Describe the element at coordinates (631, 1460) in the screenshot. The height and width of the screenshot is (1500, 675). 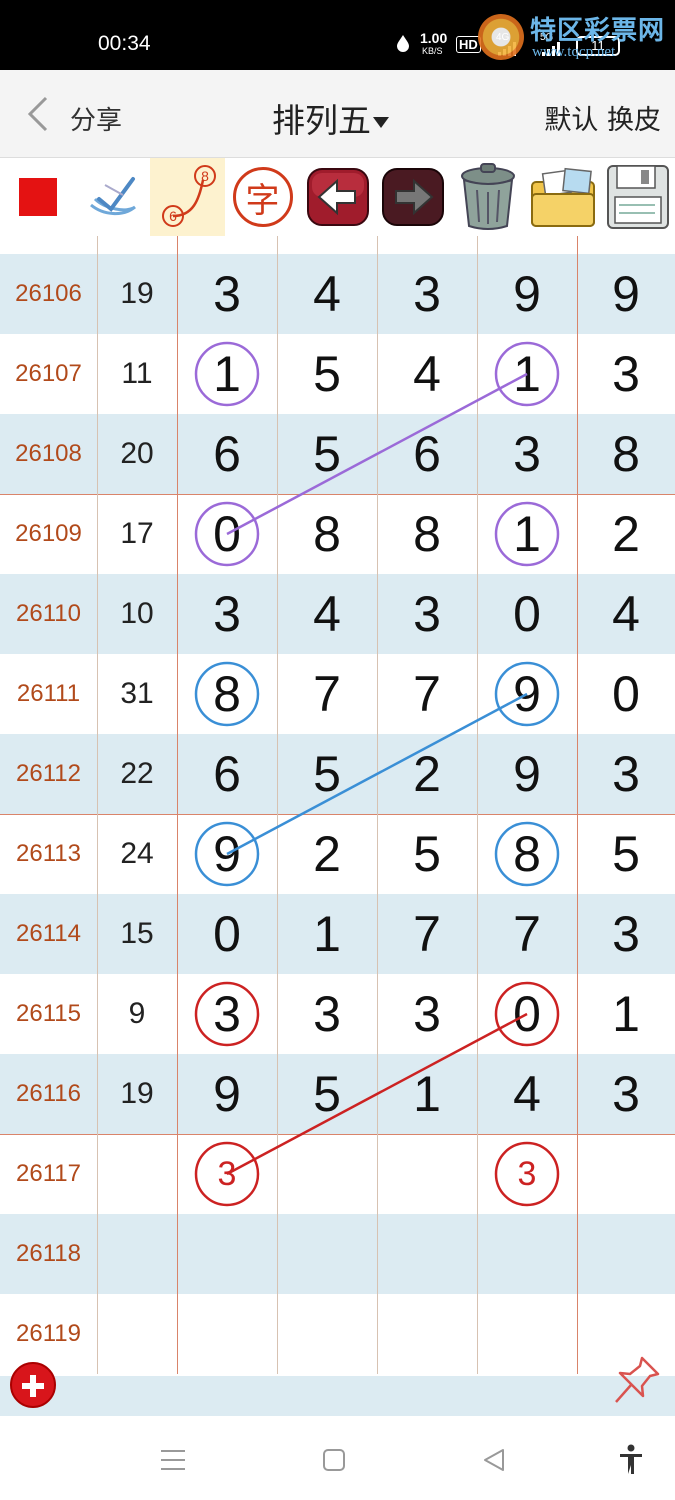
I see `accessibility-icon` at that location.